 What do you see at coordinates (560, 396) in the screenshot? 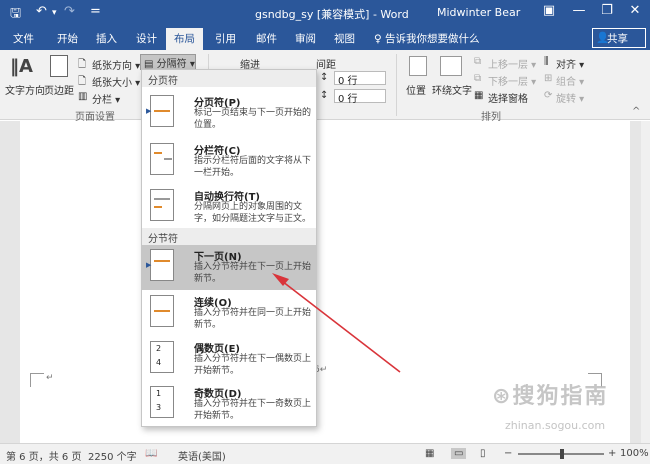
I see `watermark-text: 搜狗指南` at bounding box center [560, 396].